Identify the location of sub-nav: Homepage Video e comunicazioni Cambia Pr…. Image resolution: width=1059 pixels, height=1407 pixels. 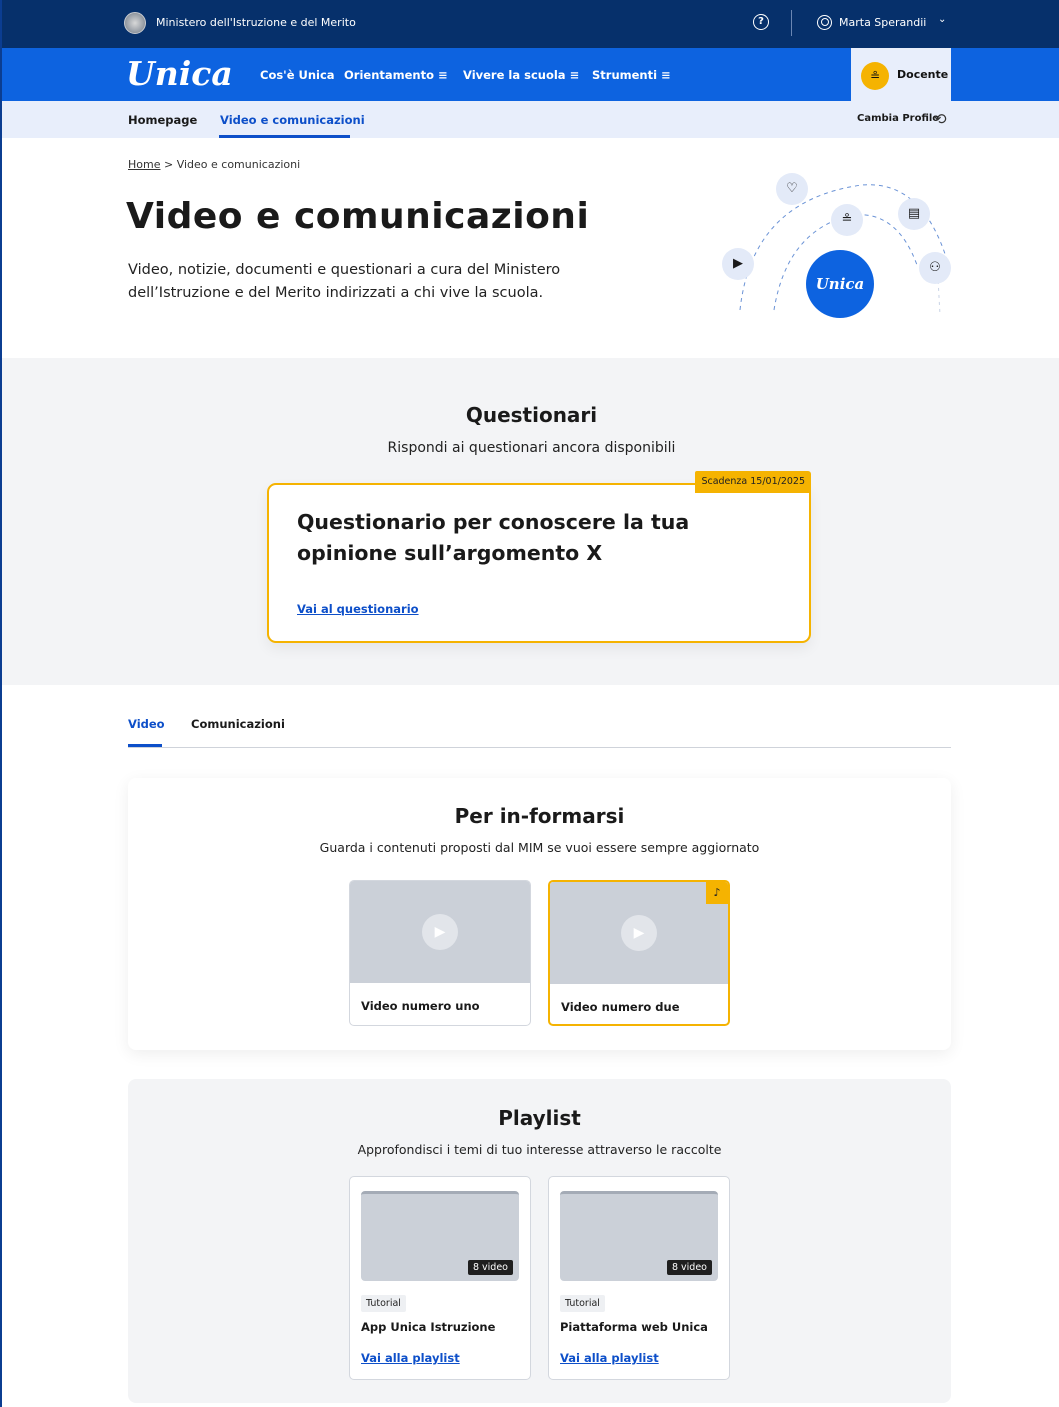
(530, 119).